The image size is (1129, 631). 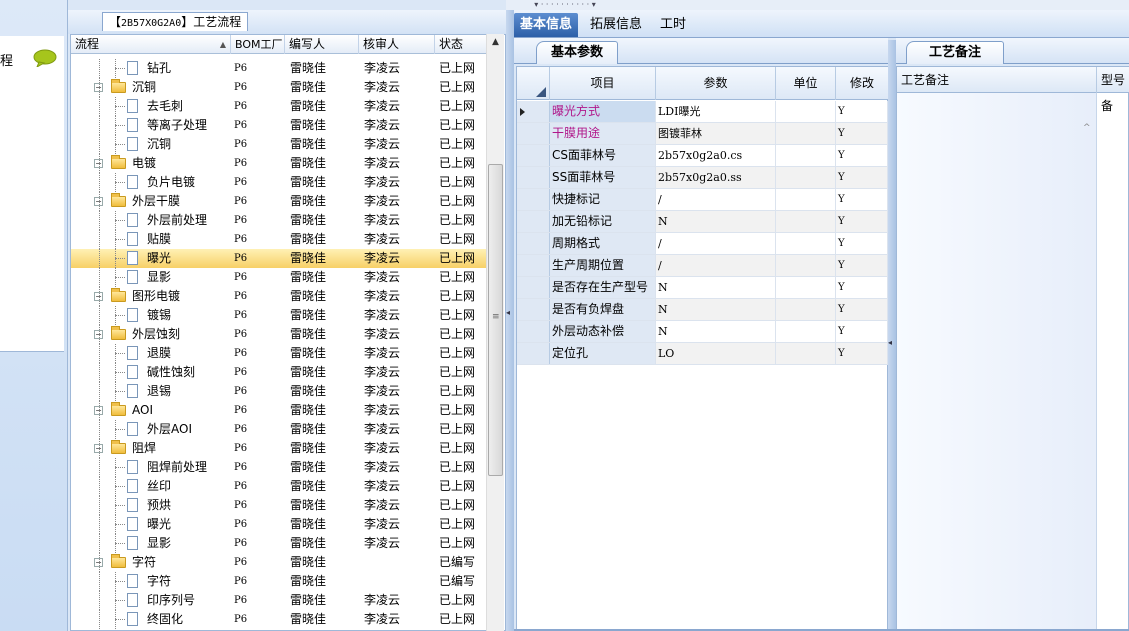 I want to click on tab-work-hours: 工时, so click(x=673, y=25).